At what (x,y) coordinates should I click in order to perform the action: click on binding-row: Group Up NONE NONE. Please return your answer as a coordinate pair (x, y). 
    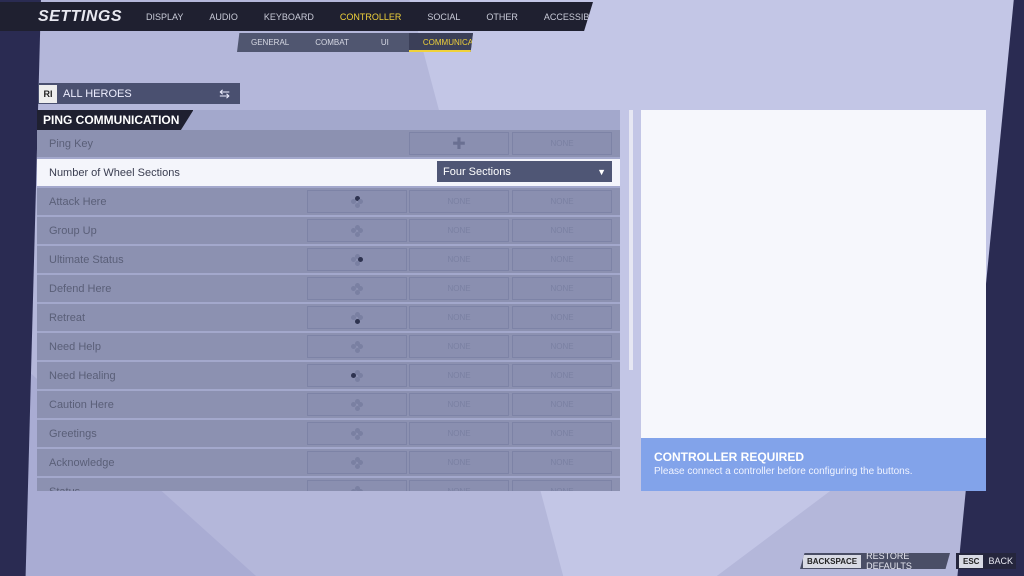
    Looking at the image, I should click on (328, 230).